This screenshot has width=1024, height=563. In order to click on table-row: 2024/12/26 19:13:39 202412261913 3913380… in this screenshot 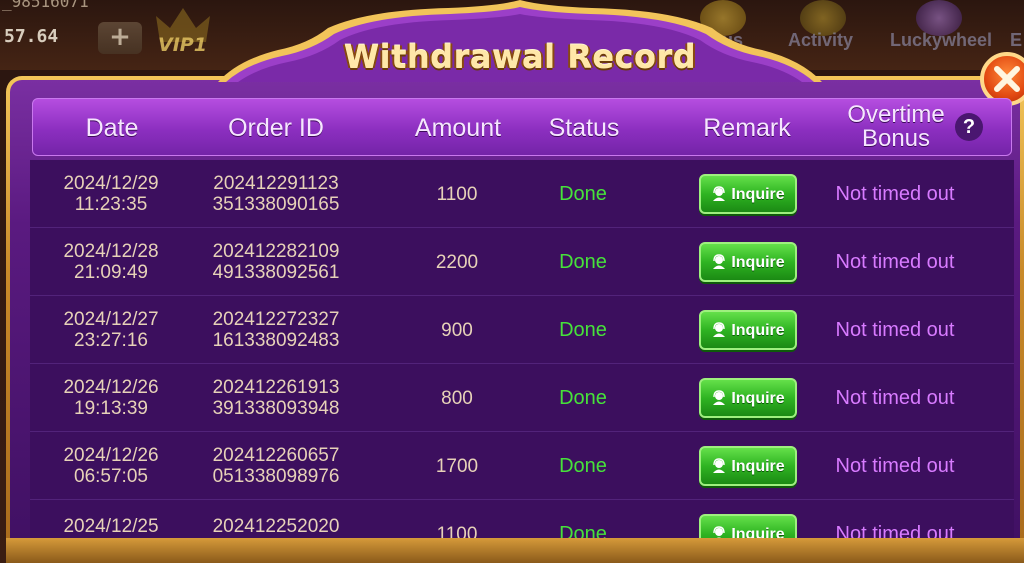, I will do `click(522, 398)`.